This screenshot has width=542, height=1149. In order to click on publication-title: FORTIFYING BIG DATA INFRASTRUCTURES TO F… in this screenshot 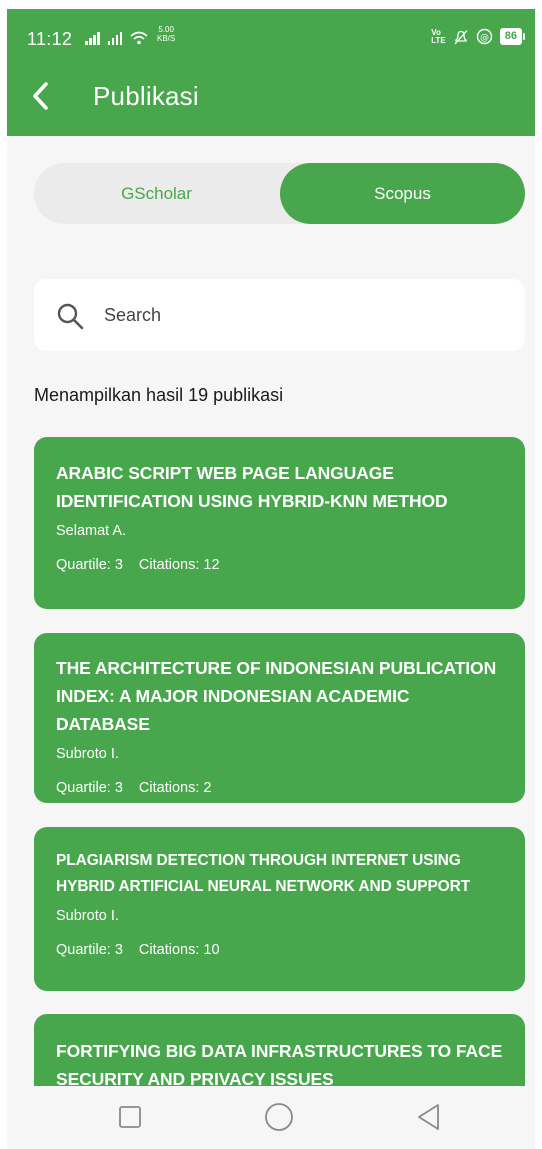, I will do `click(279, 1064)`.